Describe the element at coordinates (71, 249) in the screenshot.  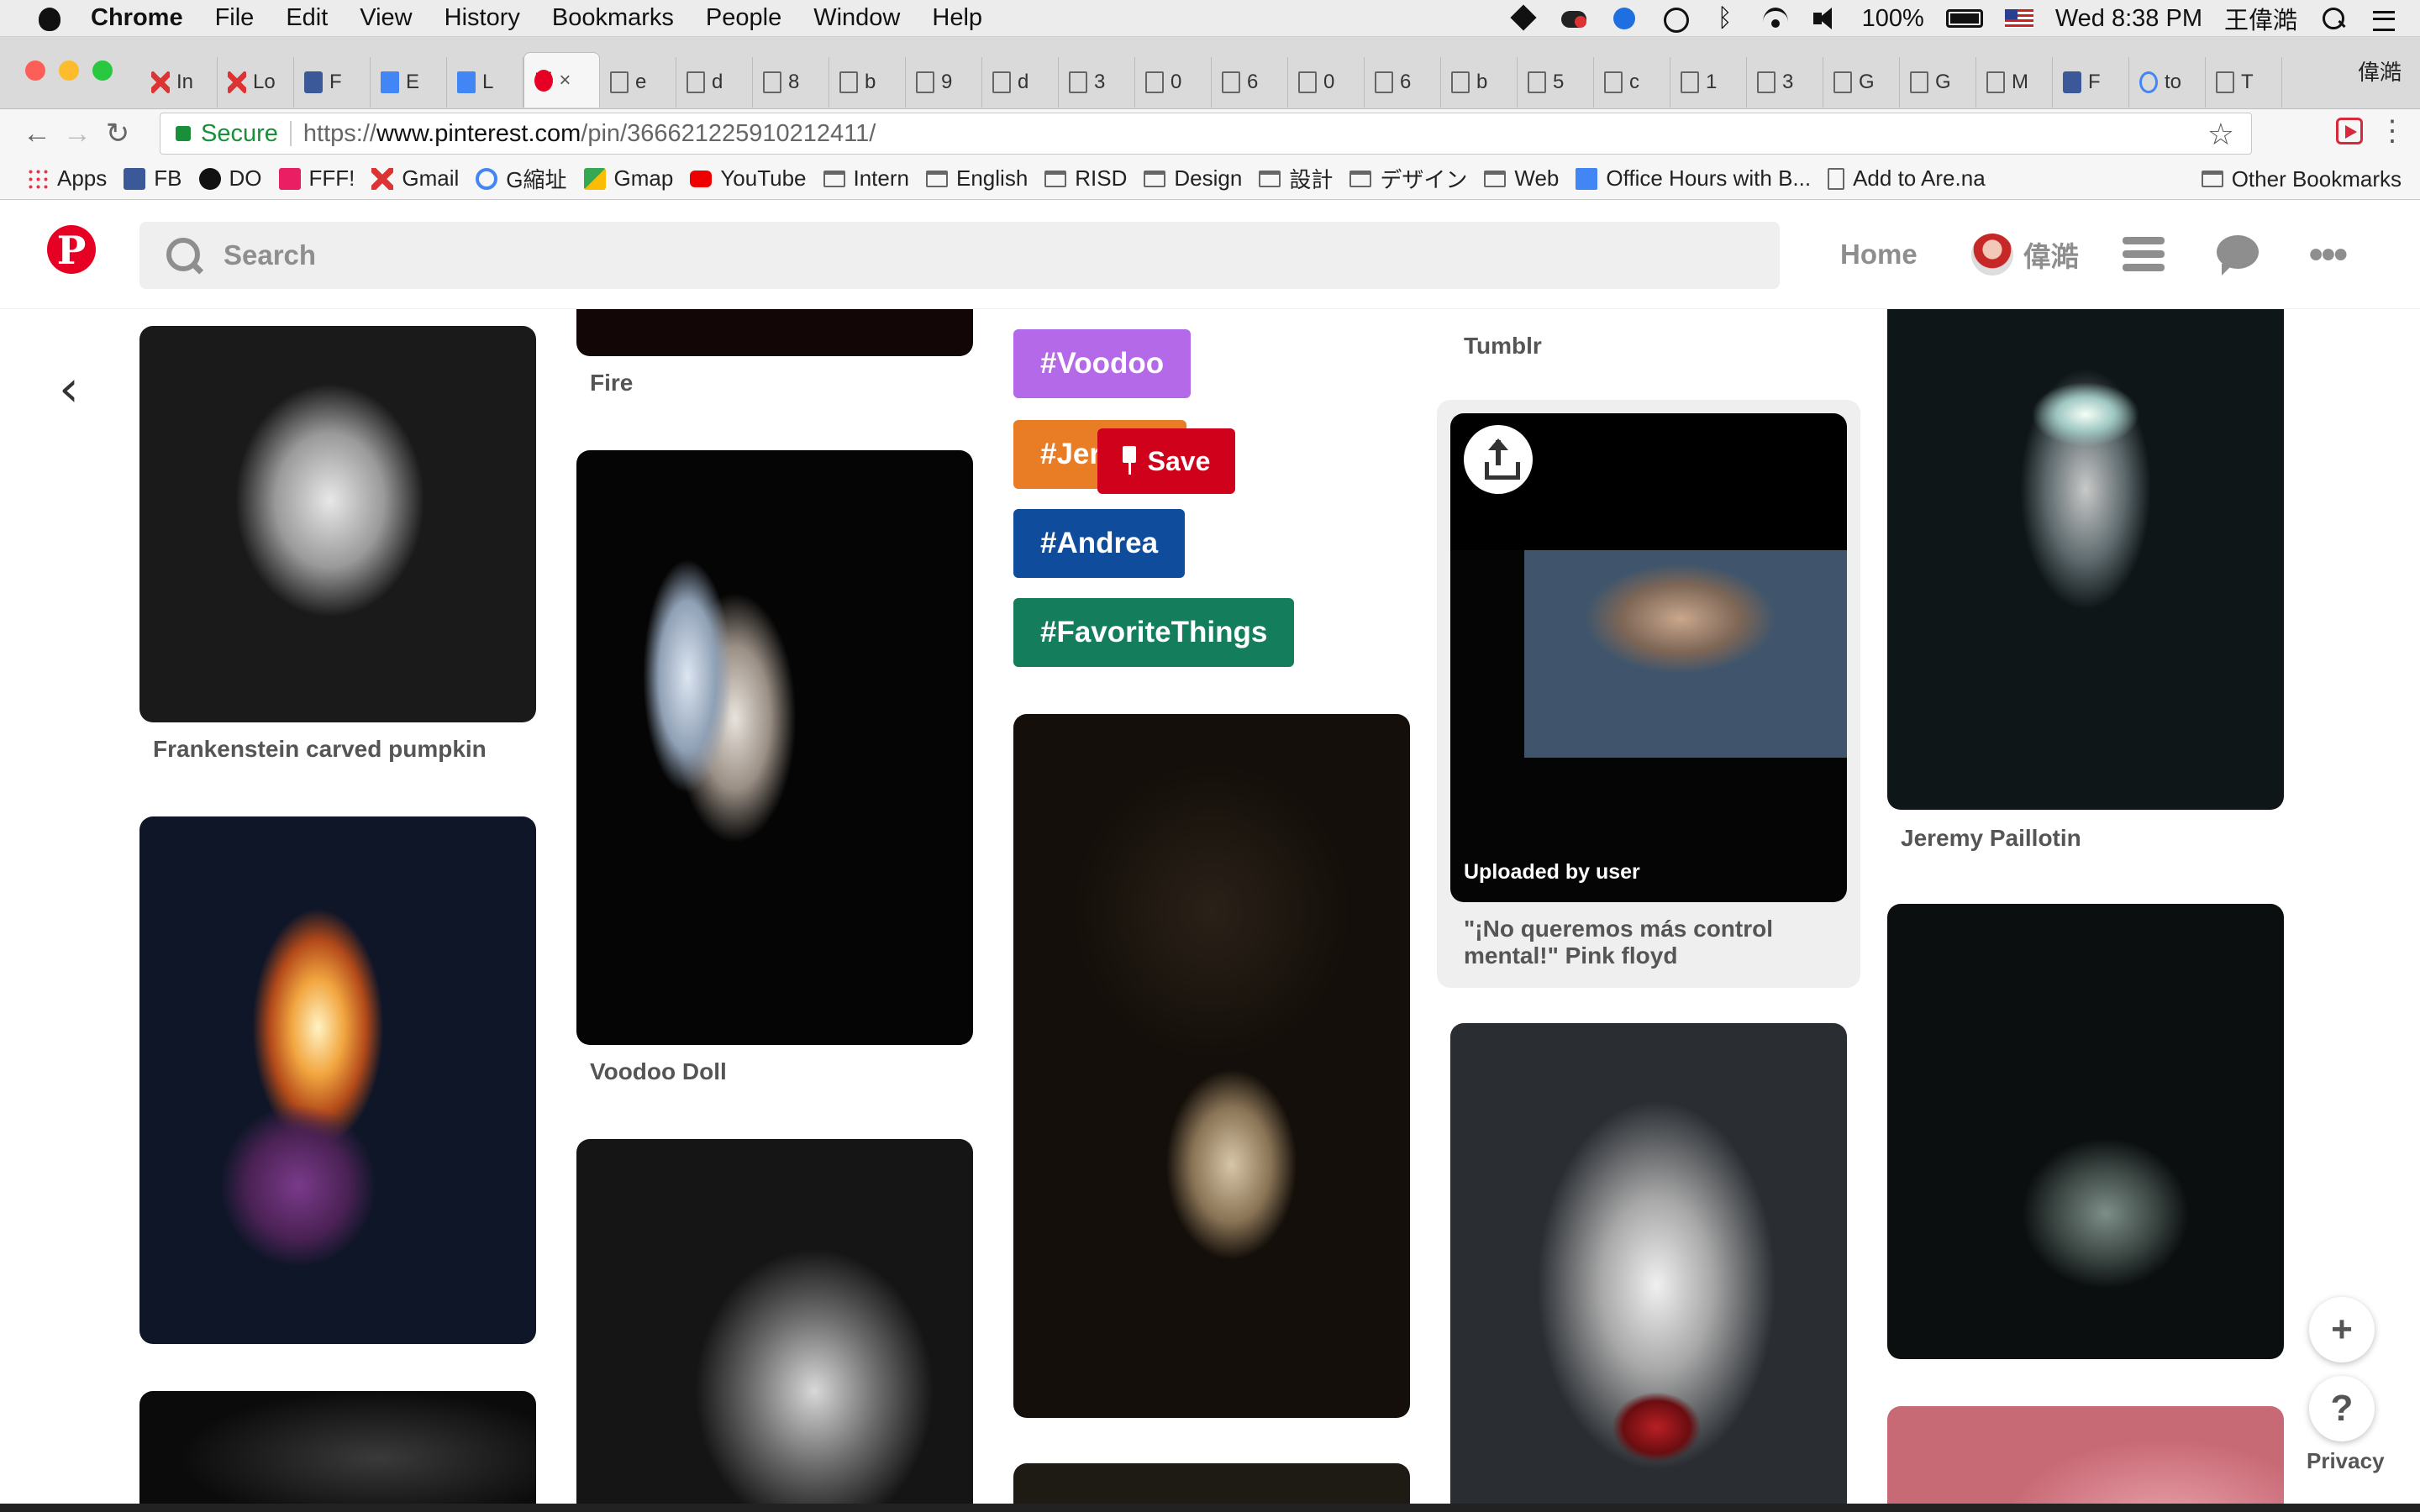
I see `pinterest-logo-icon: P` at that location.